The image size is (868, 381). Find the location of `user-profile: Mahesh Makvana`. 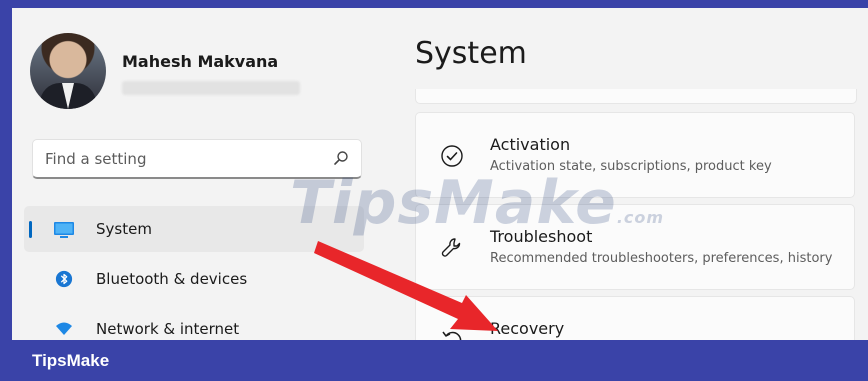

user-profile: Mahesh Makvana is located at coordinates (180, 73).